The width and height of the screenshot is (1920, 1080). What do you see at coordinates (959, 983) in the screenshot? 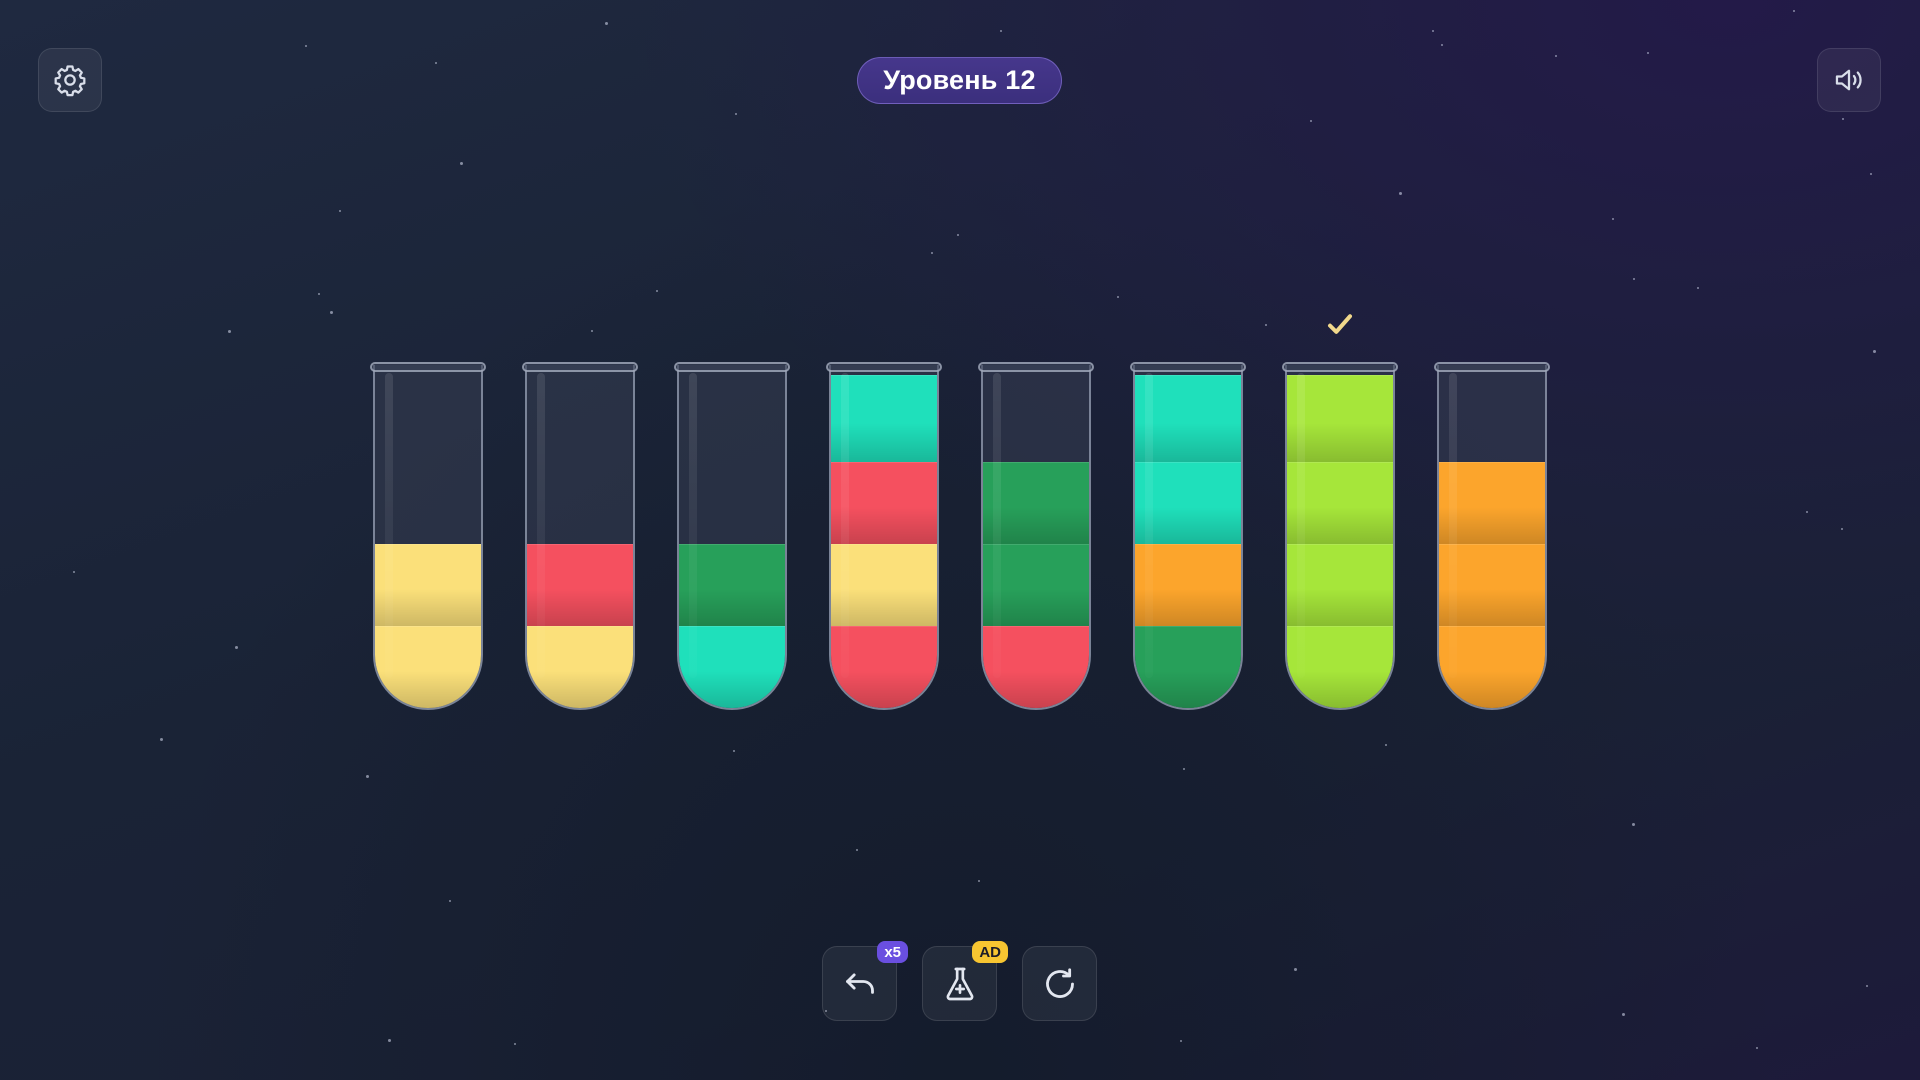
I see `flask-plus-icon` at bounding box center [959, 983].